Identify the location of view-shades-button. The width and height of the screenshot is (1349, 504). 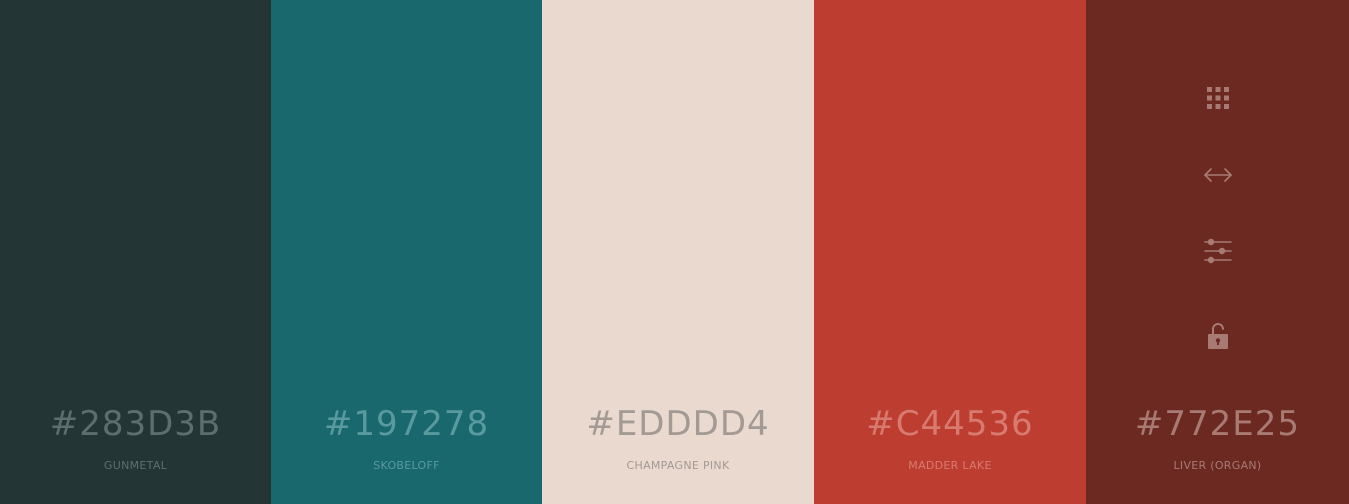
(1218, 98).